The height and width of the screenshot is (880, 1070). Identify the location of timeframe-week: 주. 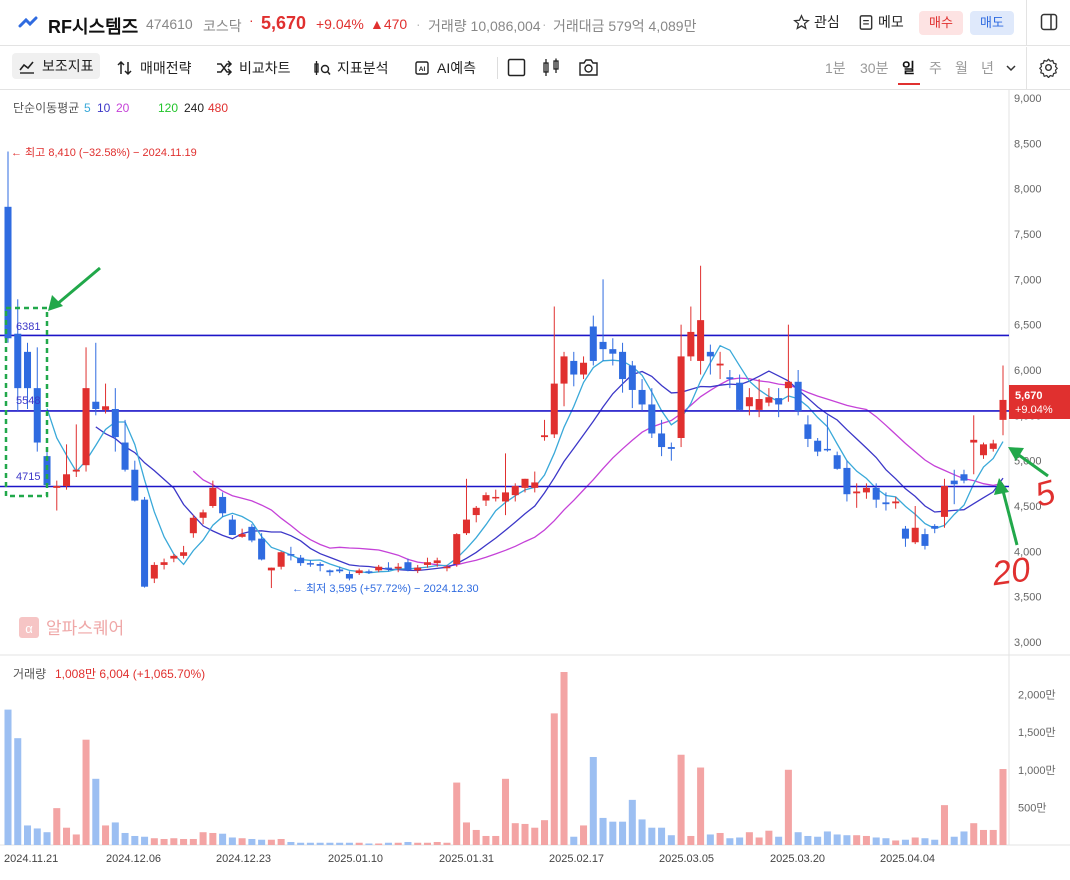
(935, 68).